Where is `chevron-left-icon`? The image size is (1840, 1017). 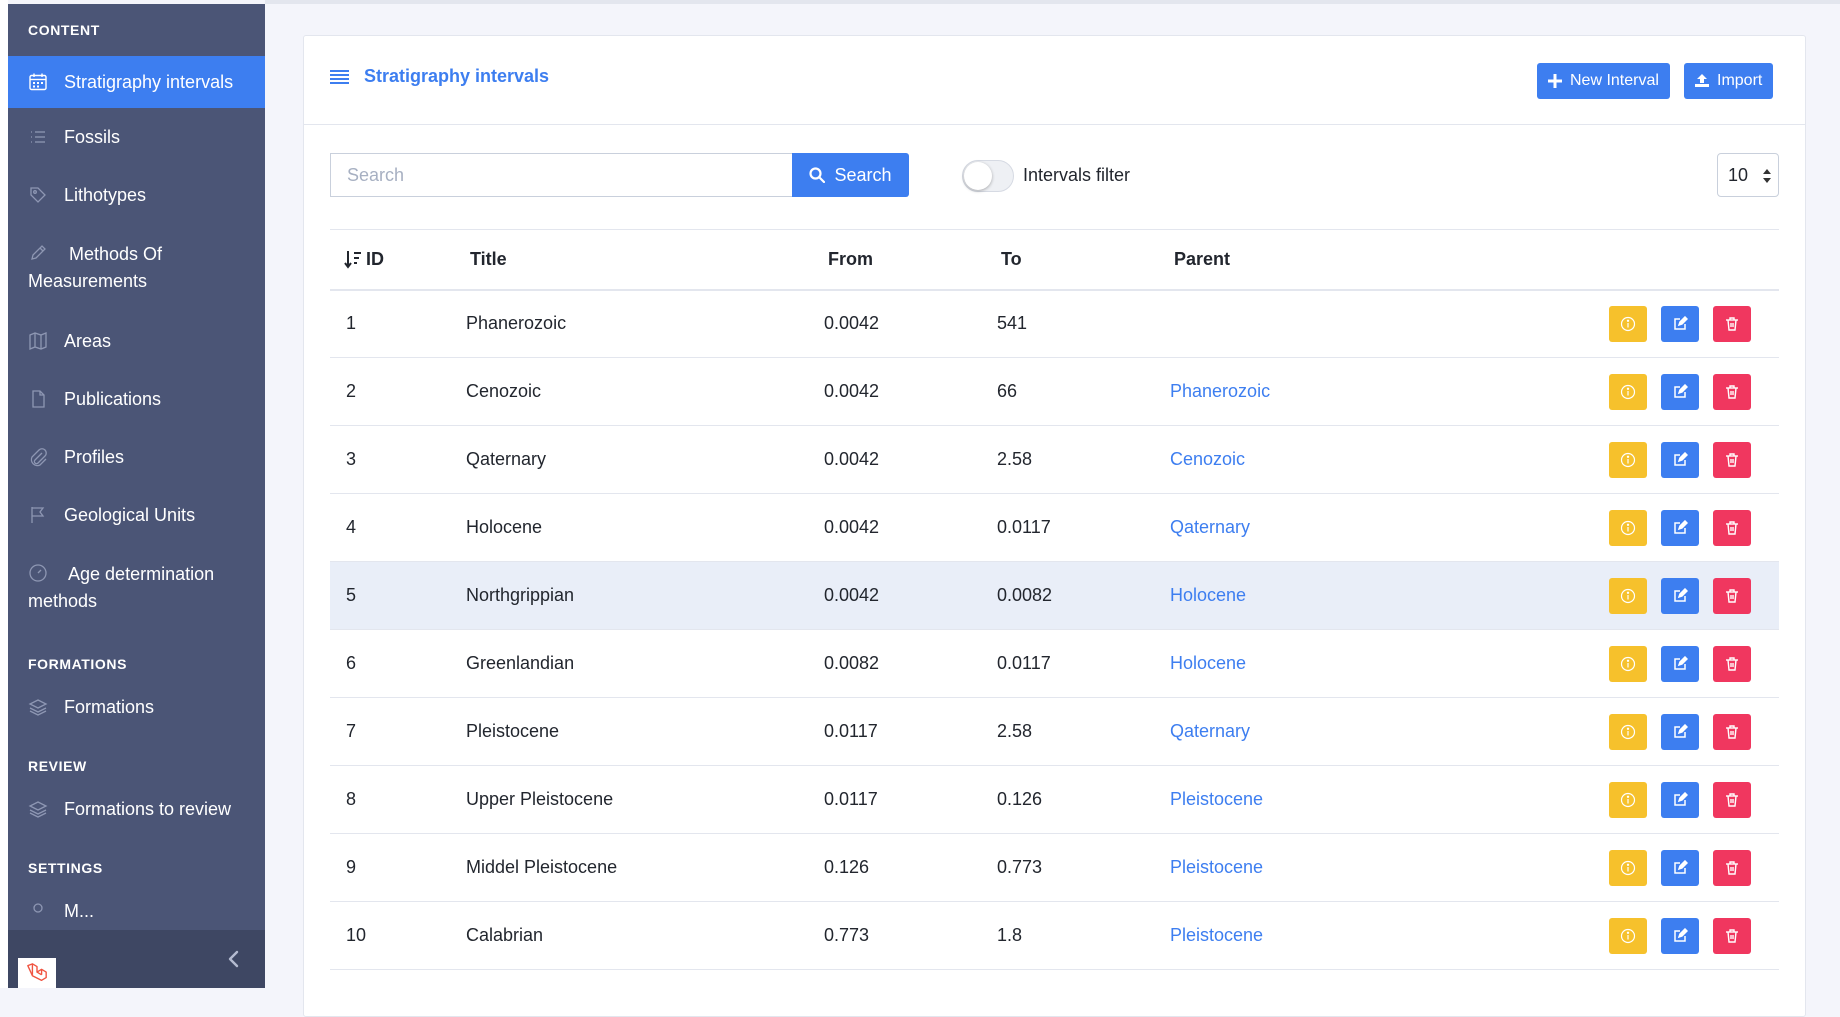
chevron-left-icon is located at coordinates (234, 959).